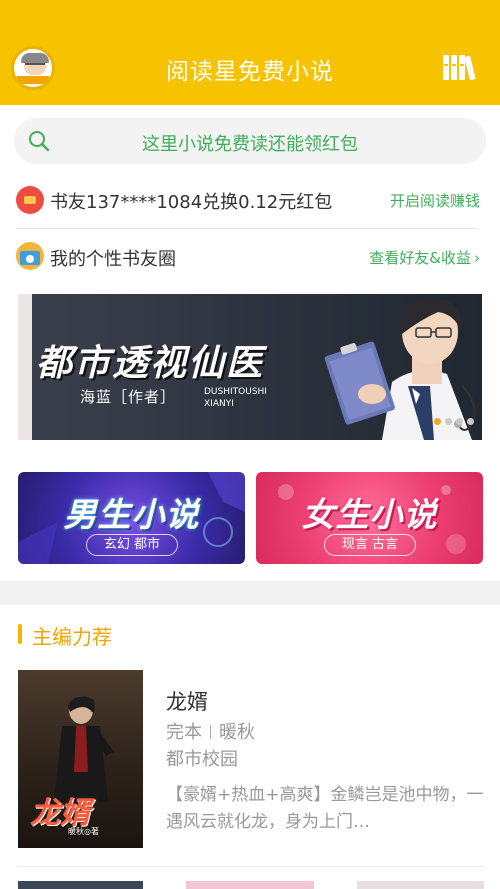 This screenshot has height=889, width=500. Describe the element at coordinates (128, 397) in the screenshot. I see `banner-author: 海蓝［作者］` at that location.